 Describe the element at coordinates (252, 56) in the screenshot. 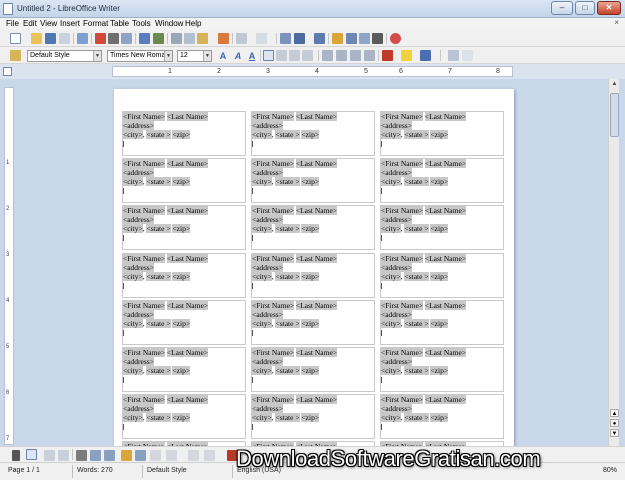

I see `underline-icon: A` at that location.